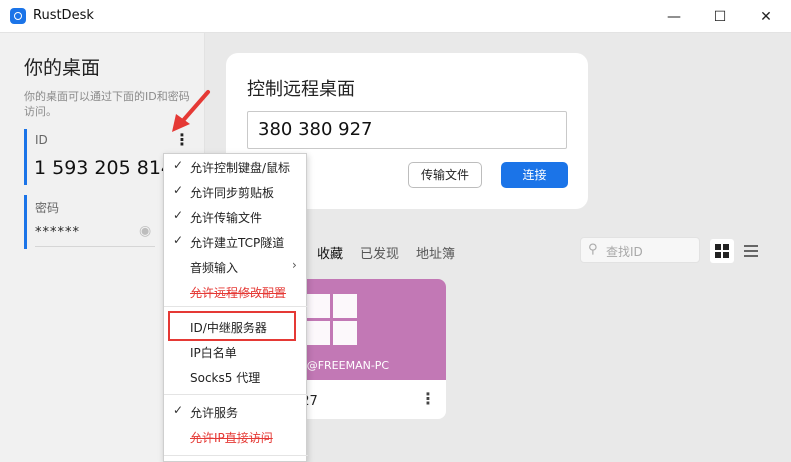 The image size is (791, 462). Describe the element at coordinates (331, 319) in the screenshot. I see `windows-logo-icon` at that location.